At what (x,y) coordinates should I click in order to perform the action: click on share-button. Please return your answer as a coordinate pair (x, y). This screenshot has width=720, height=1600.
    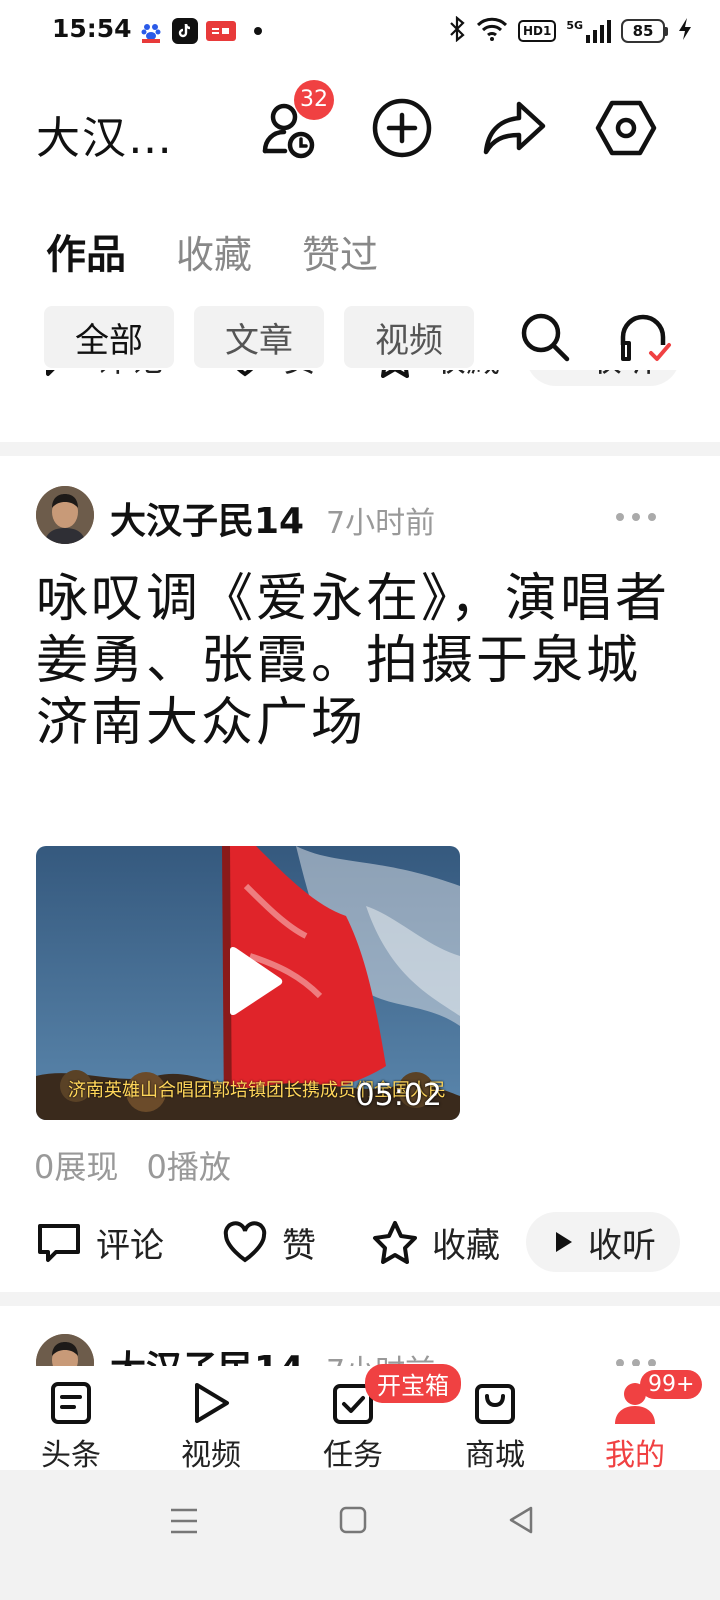
    Looking at the image, I should click on (514, 128).